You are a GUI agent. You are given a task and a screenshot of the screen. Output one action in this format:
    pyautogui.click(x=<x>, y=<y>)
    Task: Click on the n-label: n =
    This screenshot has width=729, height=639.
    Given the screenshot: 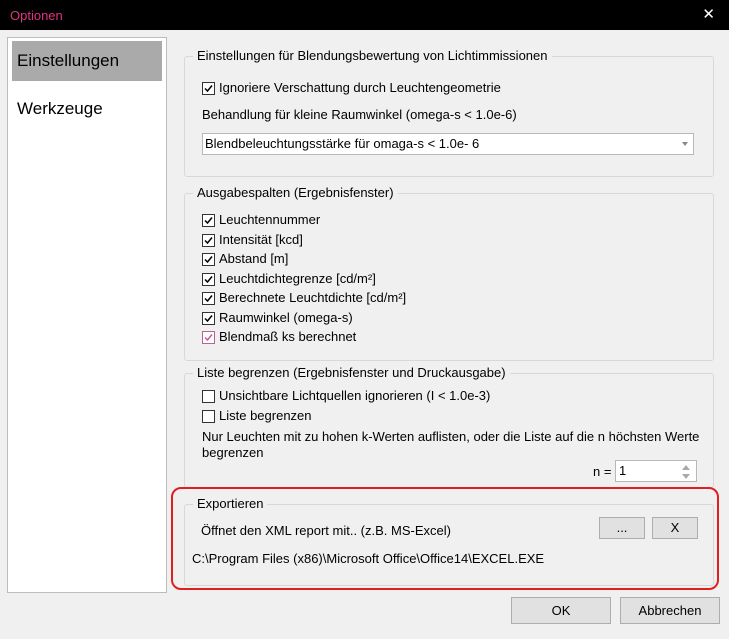 What is the action you would take?
    pyautogui.click(x=602, y=471)
    